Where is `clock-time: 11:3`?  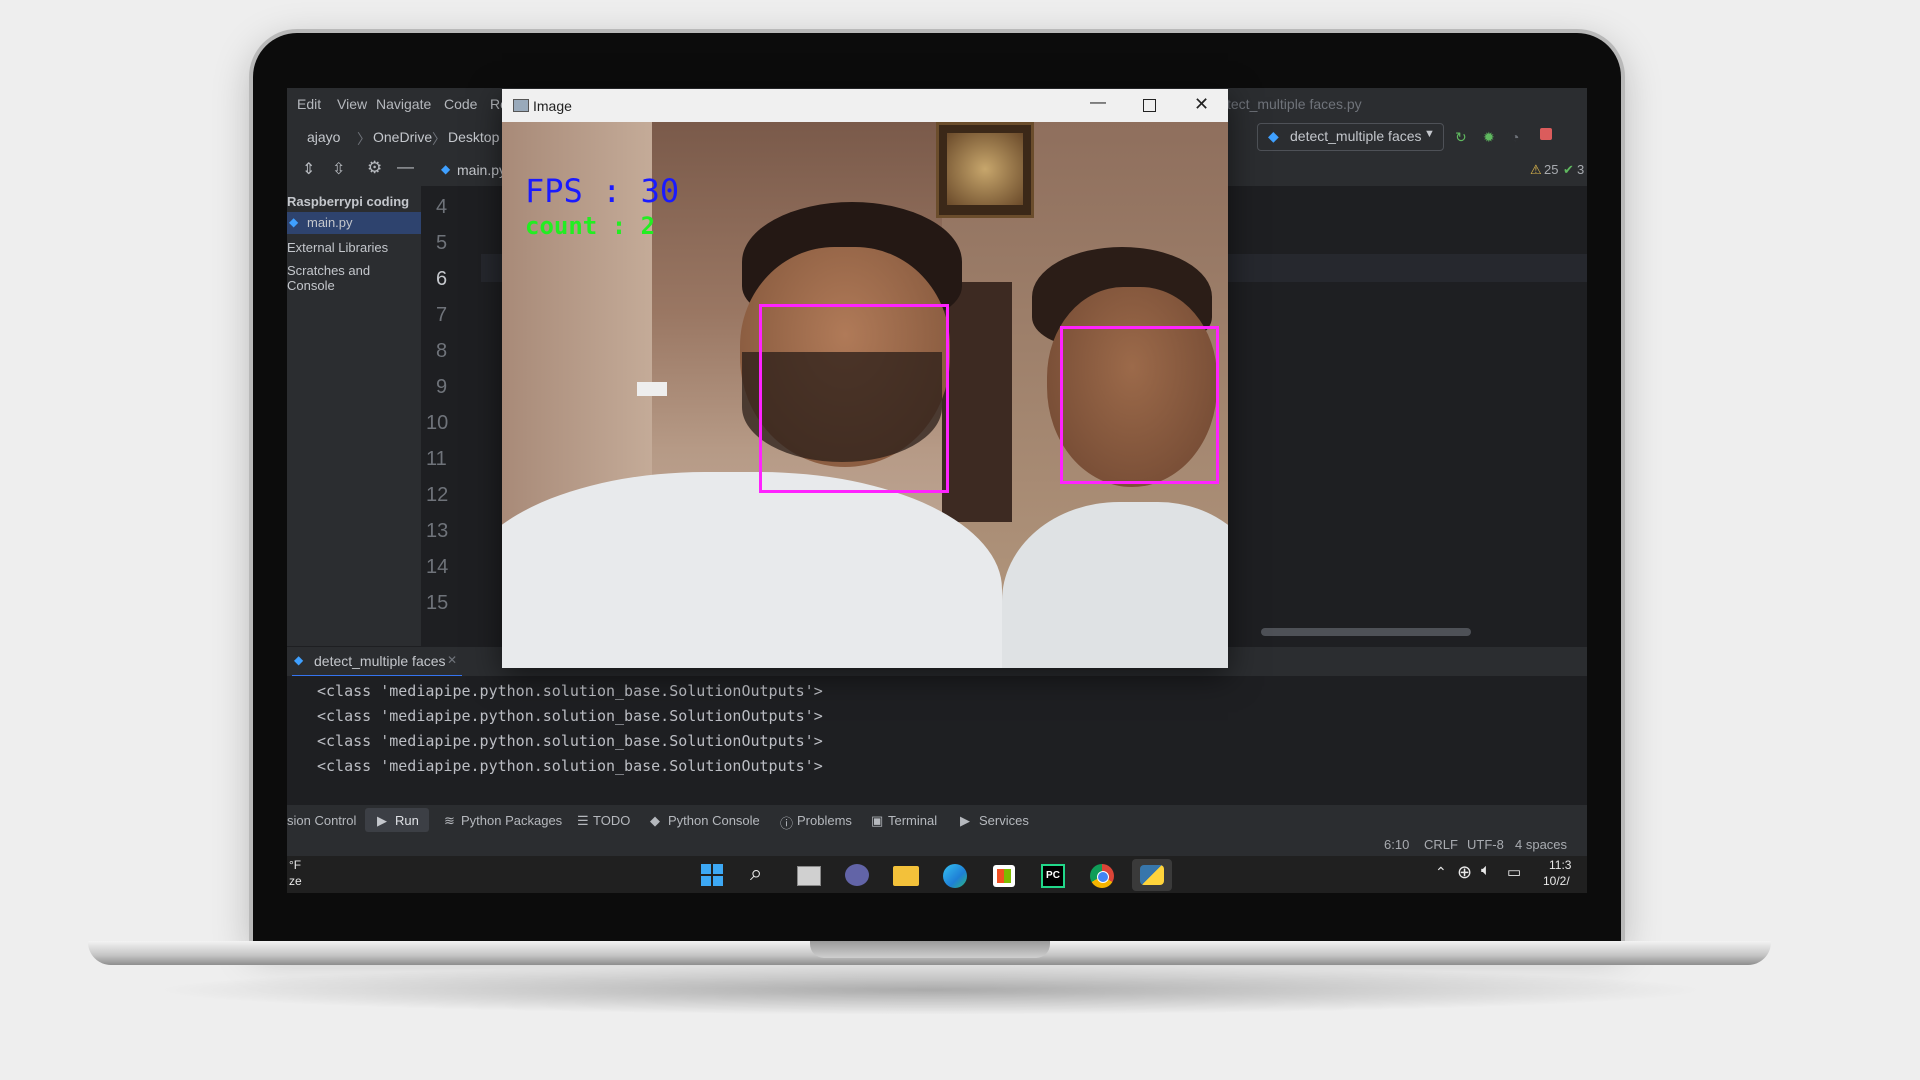
clock-time: 11:3 is located at coordinates (1560, 865).